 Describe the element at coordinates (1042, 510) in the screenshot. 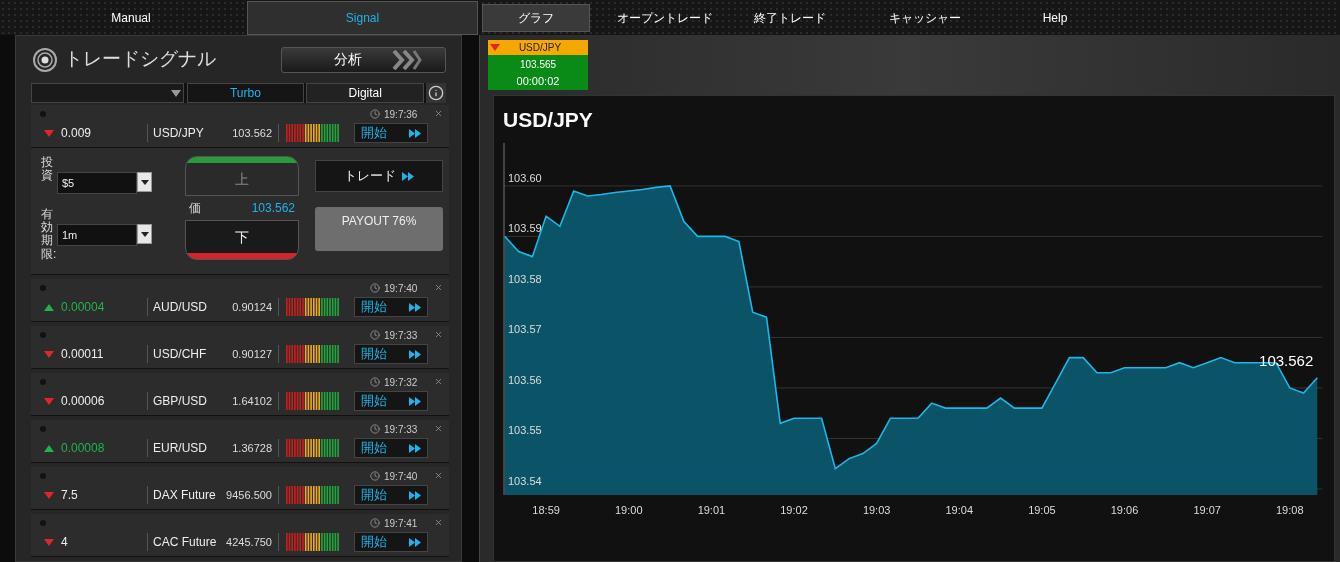

I see `axis-label: 19:05` at that location.